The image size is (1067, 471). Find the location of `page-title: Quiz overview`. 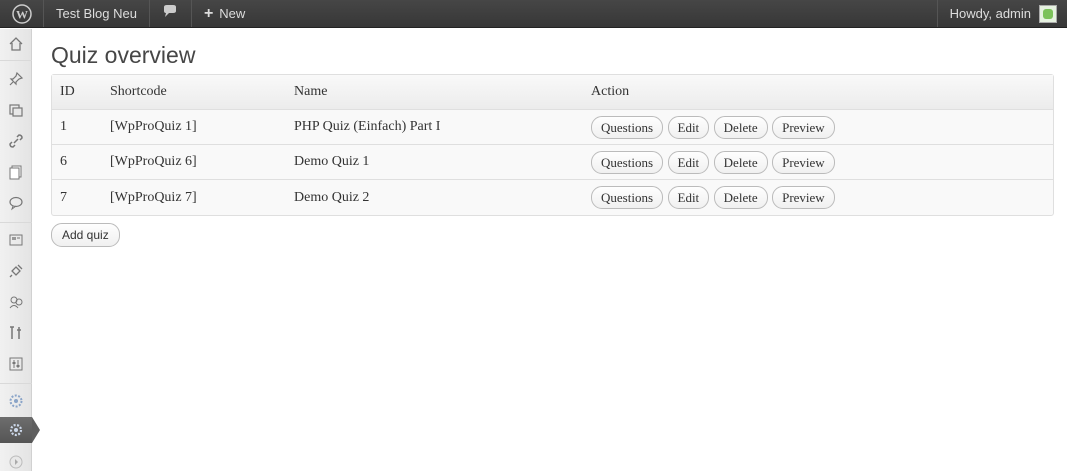

page-title: Quiz overview is located at coordinates (123, 55).